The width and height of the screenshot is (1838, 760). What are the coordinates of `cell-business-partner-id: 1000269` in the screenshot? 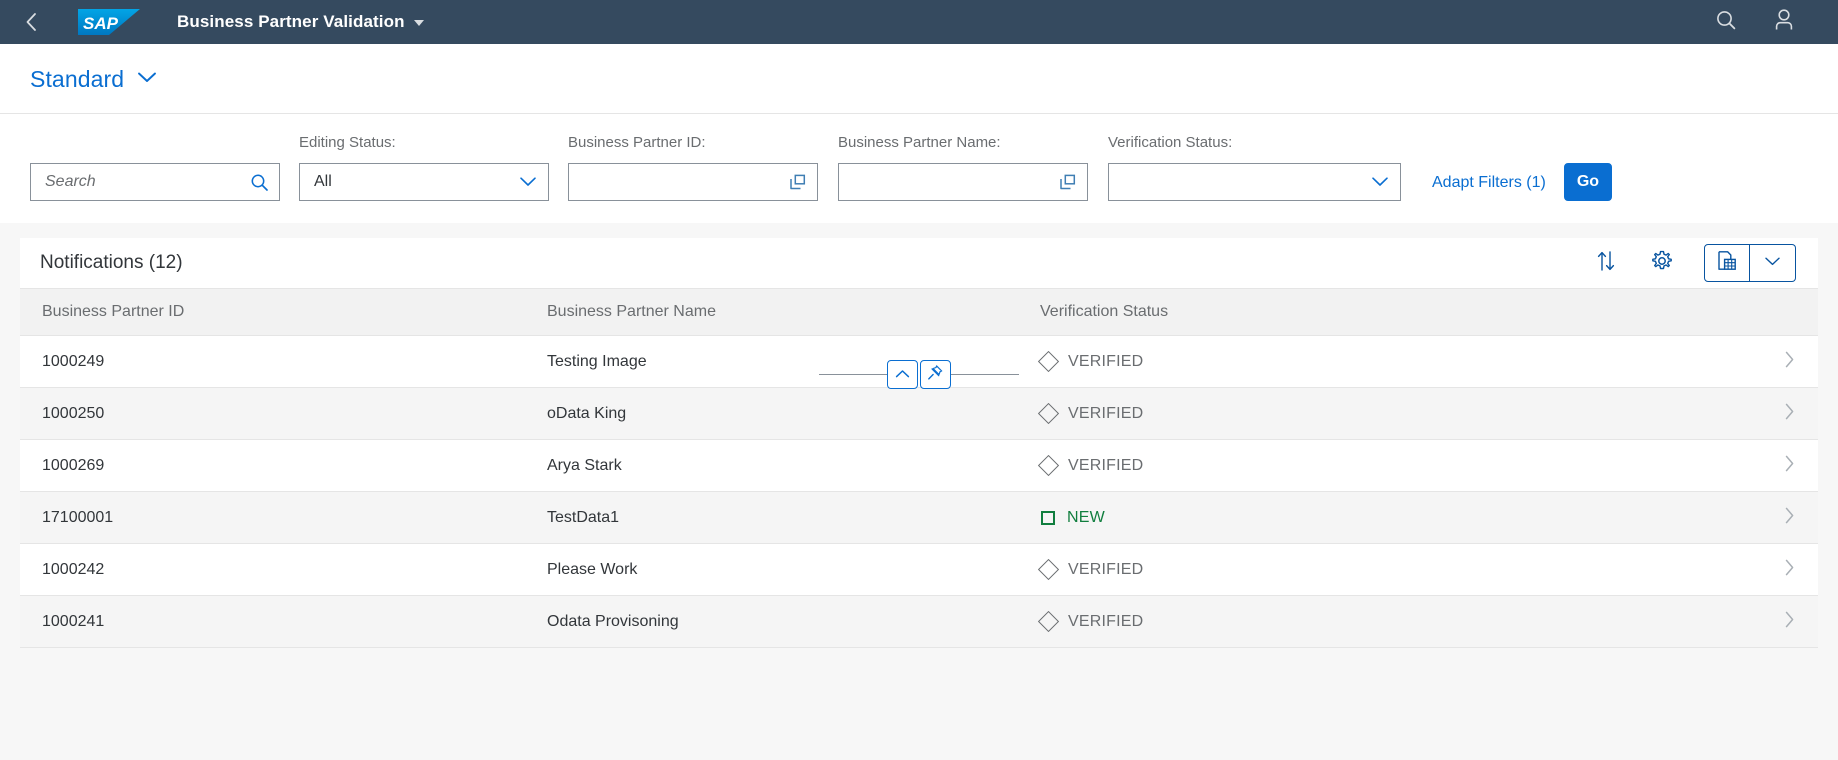 It's located at (272, 465).